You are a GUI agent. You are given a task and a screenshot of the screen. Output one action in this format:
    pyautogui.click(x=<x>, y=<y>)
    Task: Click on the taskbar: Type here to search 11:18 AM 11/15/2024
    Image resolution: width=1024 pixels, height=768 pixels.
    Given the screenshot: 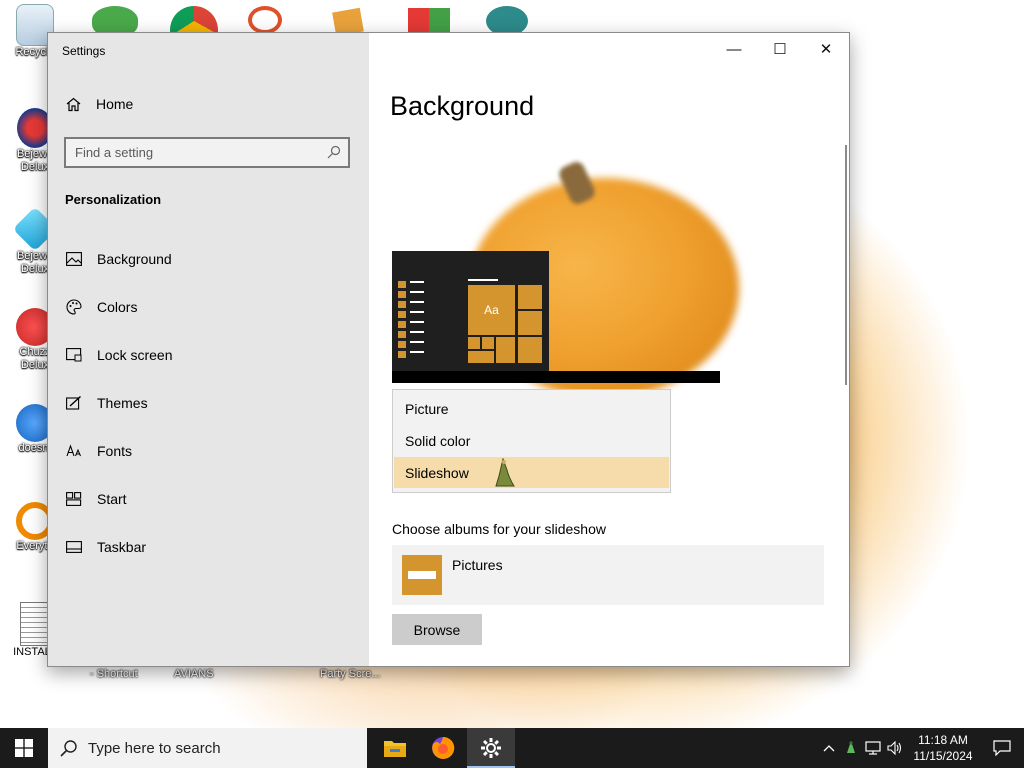 What is the action you would take?
    pyautogui.click(x=512, y=748)
    